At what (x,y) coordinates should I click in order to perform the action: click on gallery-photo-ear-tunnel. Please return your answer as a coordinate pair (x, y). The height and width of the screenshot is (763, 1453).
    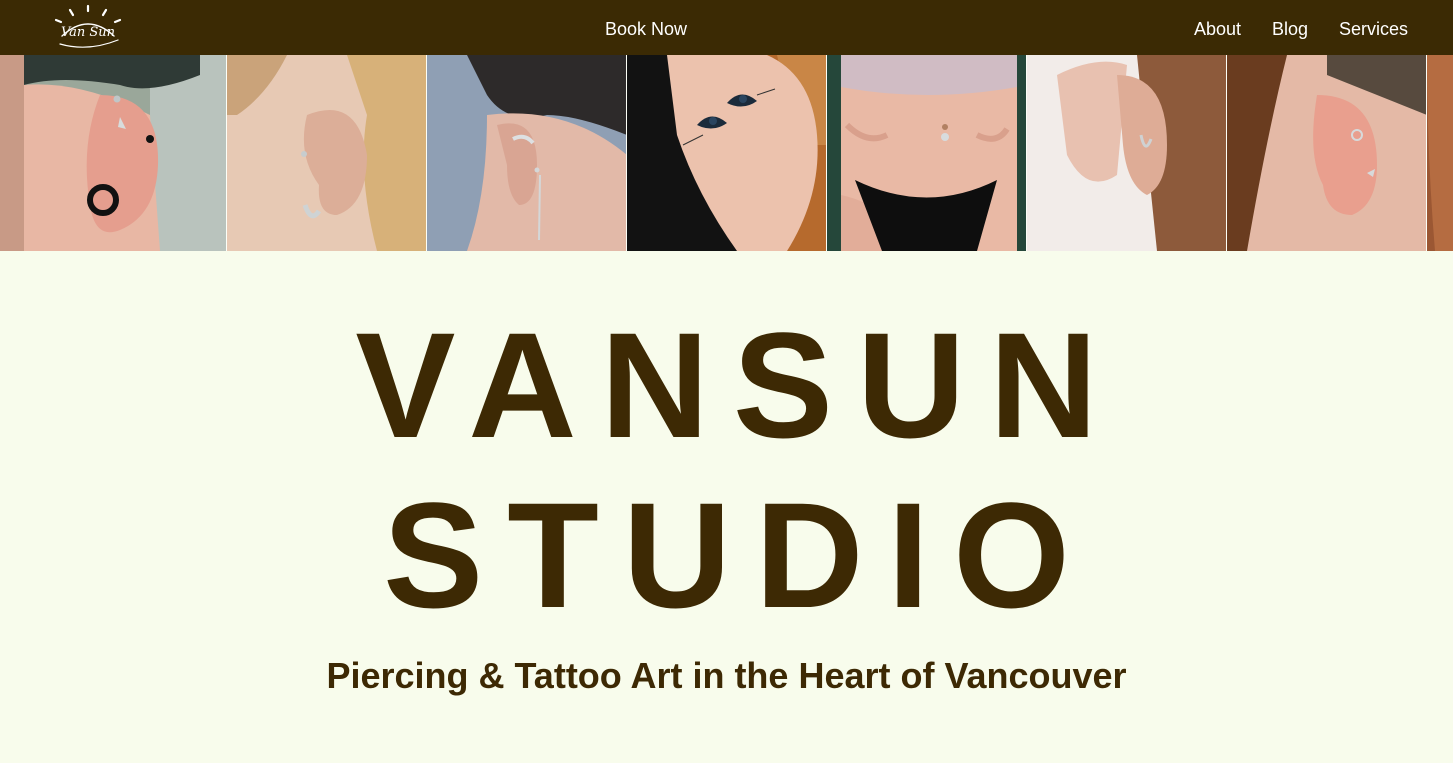
    Looking at the image, I should click on (113, 153).